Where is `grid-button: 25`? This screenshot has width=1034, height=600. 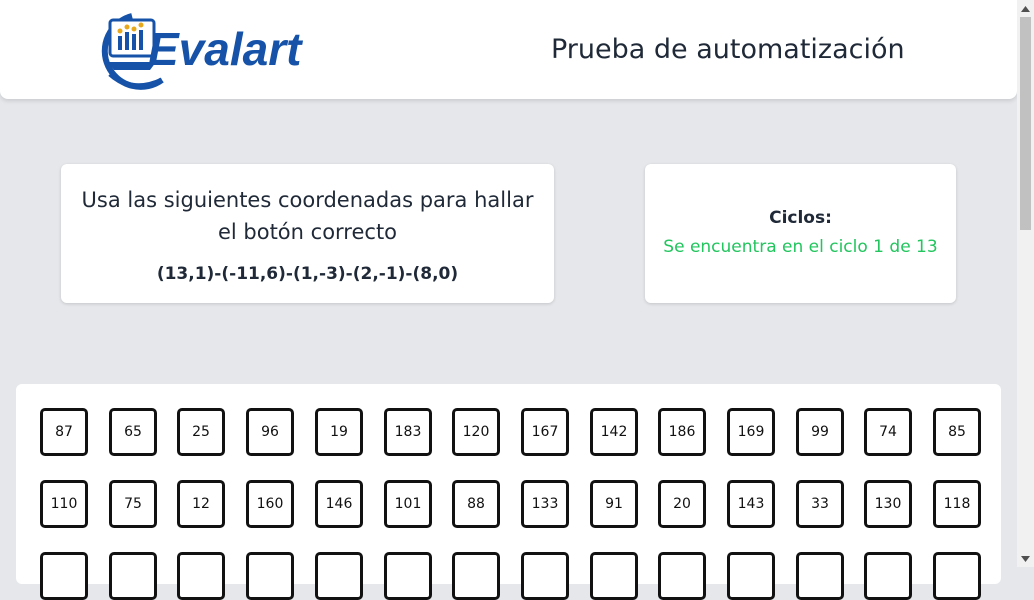
grid-button: 25 is located at coordinates (201, 432).